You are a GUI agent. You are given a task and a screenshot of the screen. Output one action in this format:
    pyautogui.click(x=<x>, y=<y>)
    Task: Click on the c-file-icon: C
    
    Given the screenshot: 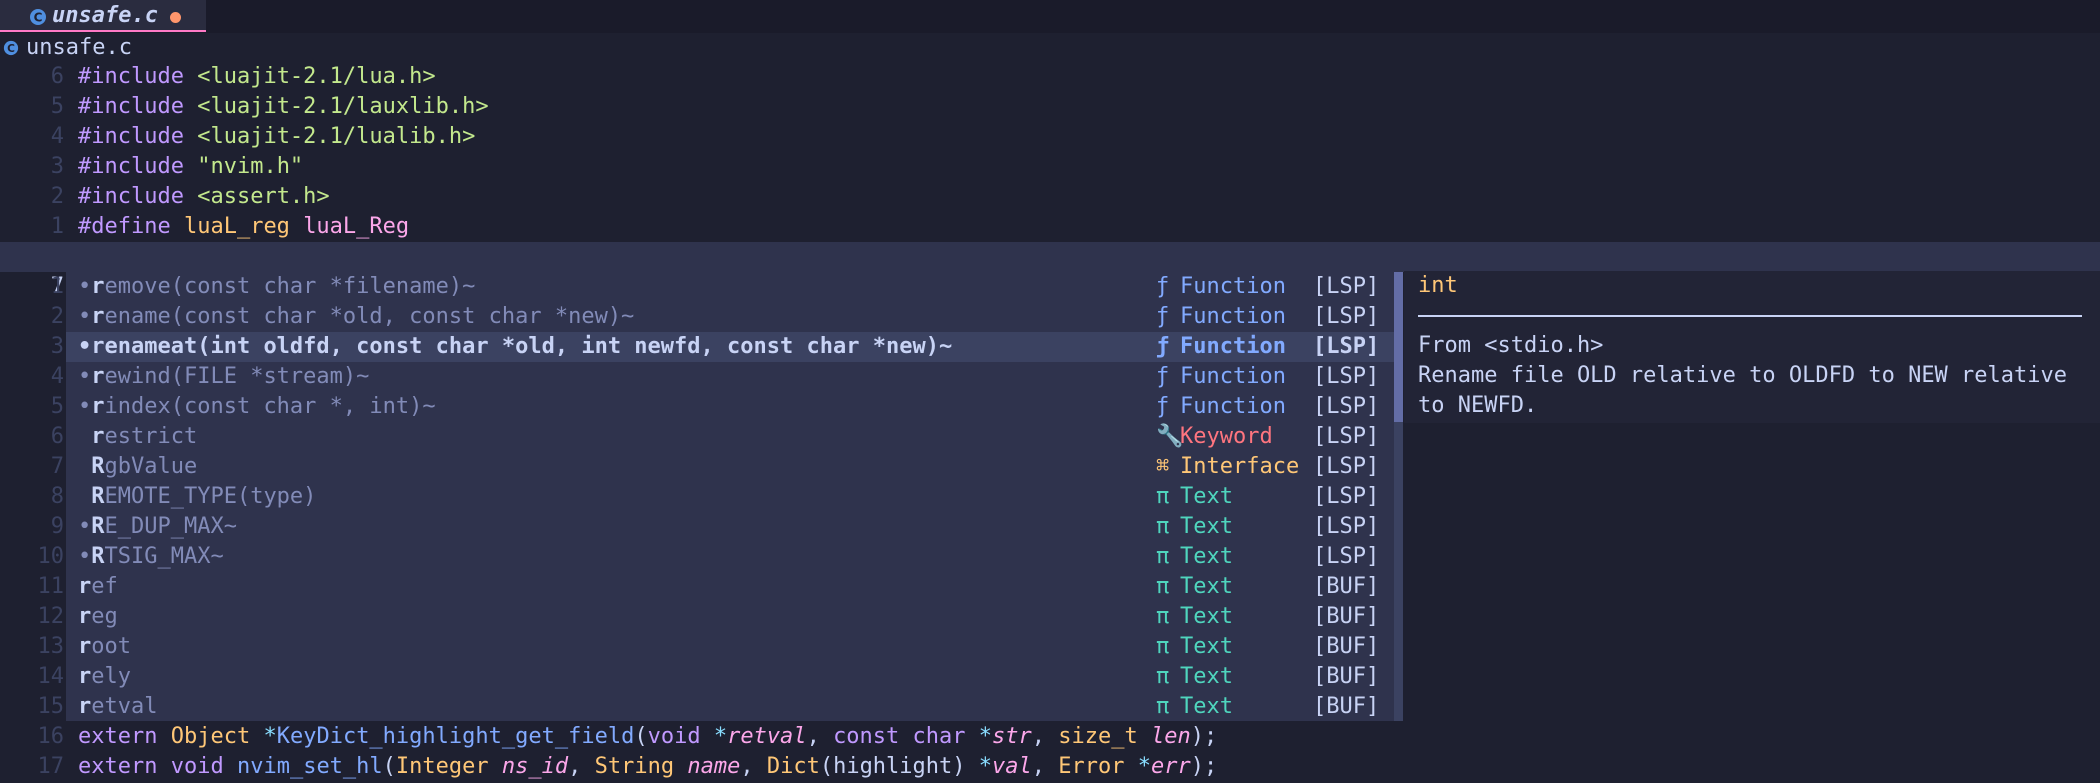 What is the action you would take?
    pyautogui.click(x=38, y=17)
    